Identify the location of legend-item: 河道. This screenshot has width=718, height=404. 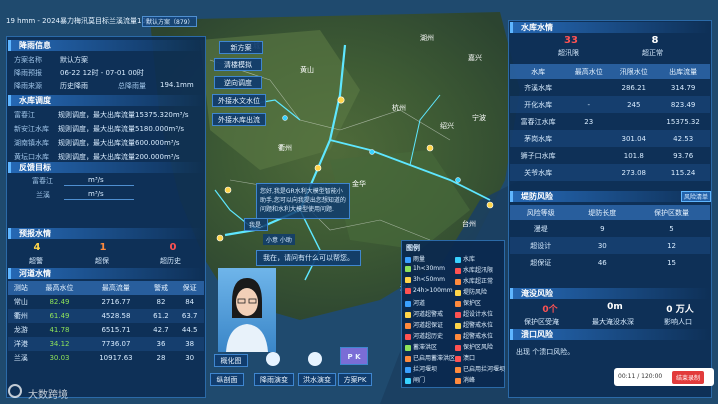
(415, 302).